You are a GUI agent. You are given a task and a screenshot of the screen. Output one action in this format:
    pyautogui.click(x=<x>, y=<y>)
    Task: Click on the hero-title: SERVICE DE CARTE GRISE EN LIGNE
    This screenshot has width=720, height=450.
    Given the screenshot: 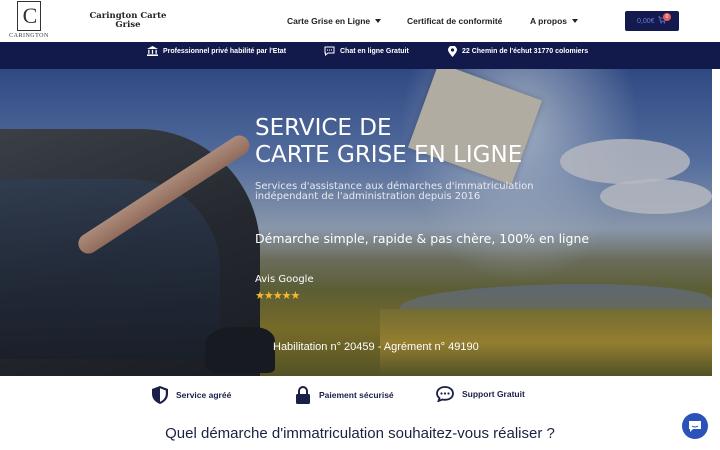 What is the action you would take?
    pyautogui.click(x=388, y=142)
    